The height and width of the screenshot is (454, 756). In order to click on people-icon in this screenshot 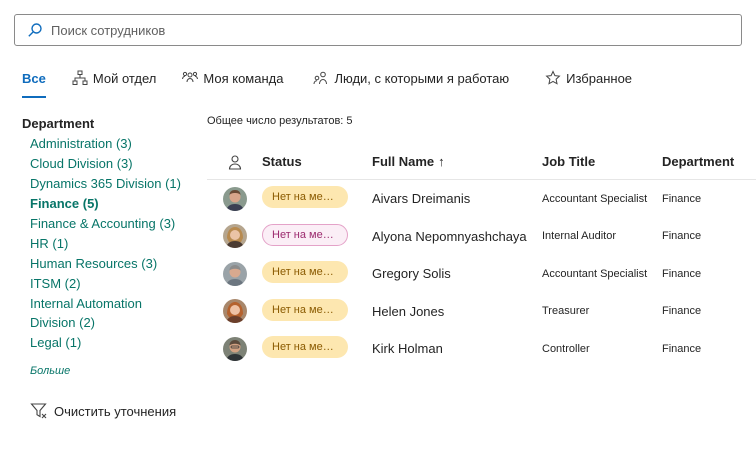, I will do `click(320, 78)`.